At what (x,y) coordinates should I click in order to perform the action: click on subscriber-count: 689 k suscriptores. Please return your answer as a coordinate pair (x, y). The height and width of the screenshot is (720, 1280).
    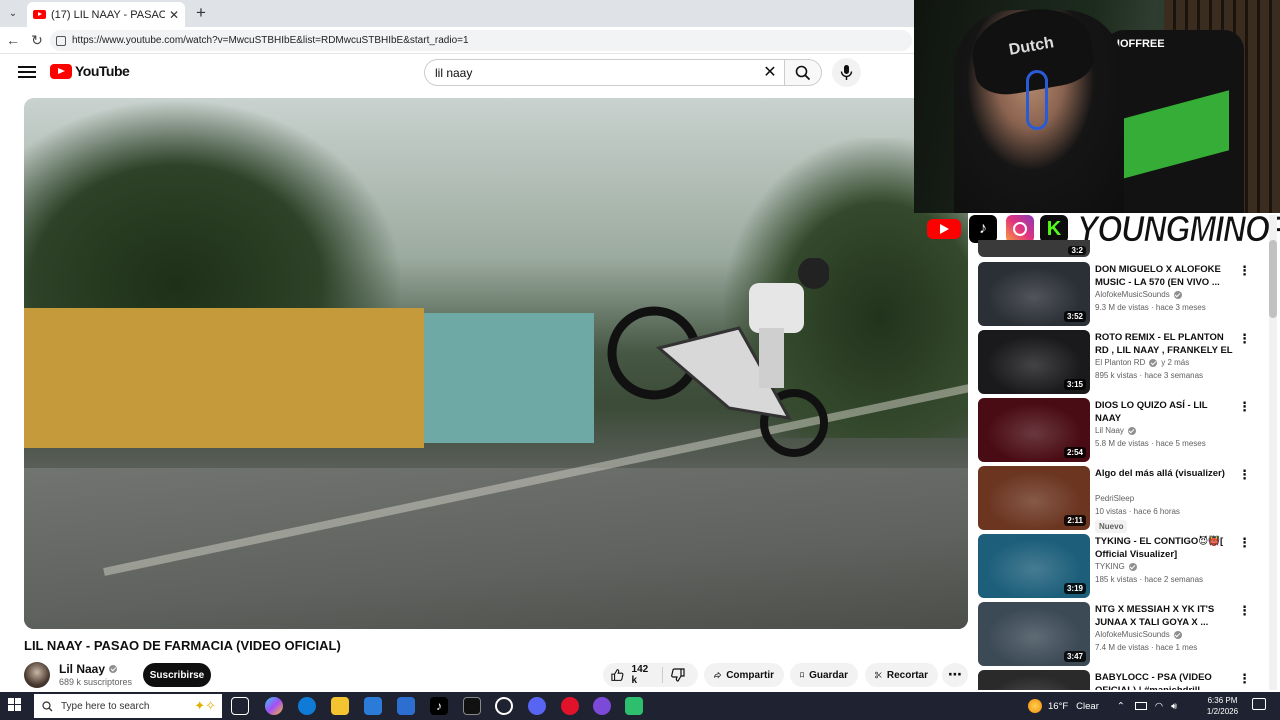
    Looking at the image, I should click on (96, 682).